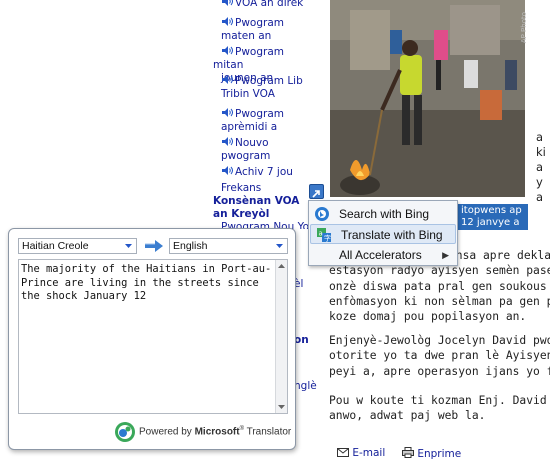 The image size is (550, 467). What do you see at coordinates (265, 29) in the screenshot?
I see `nav-item-pwogram-maten: Pwogram maten an` at bounding box center [265, 29].